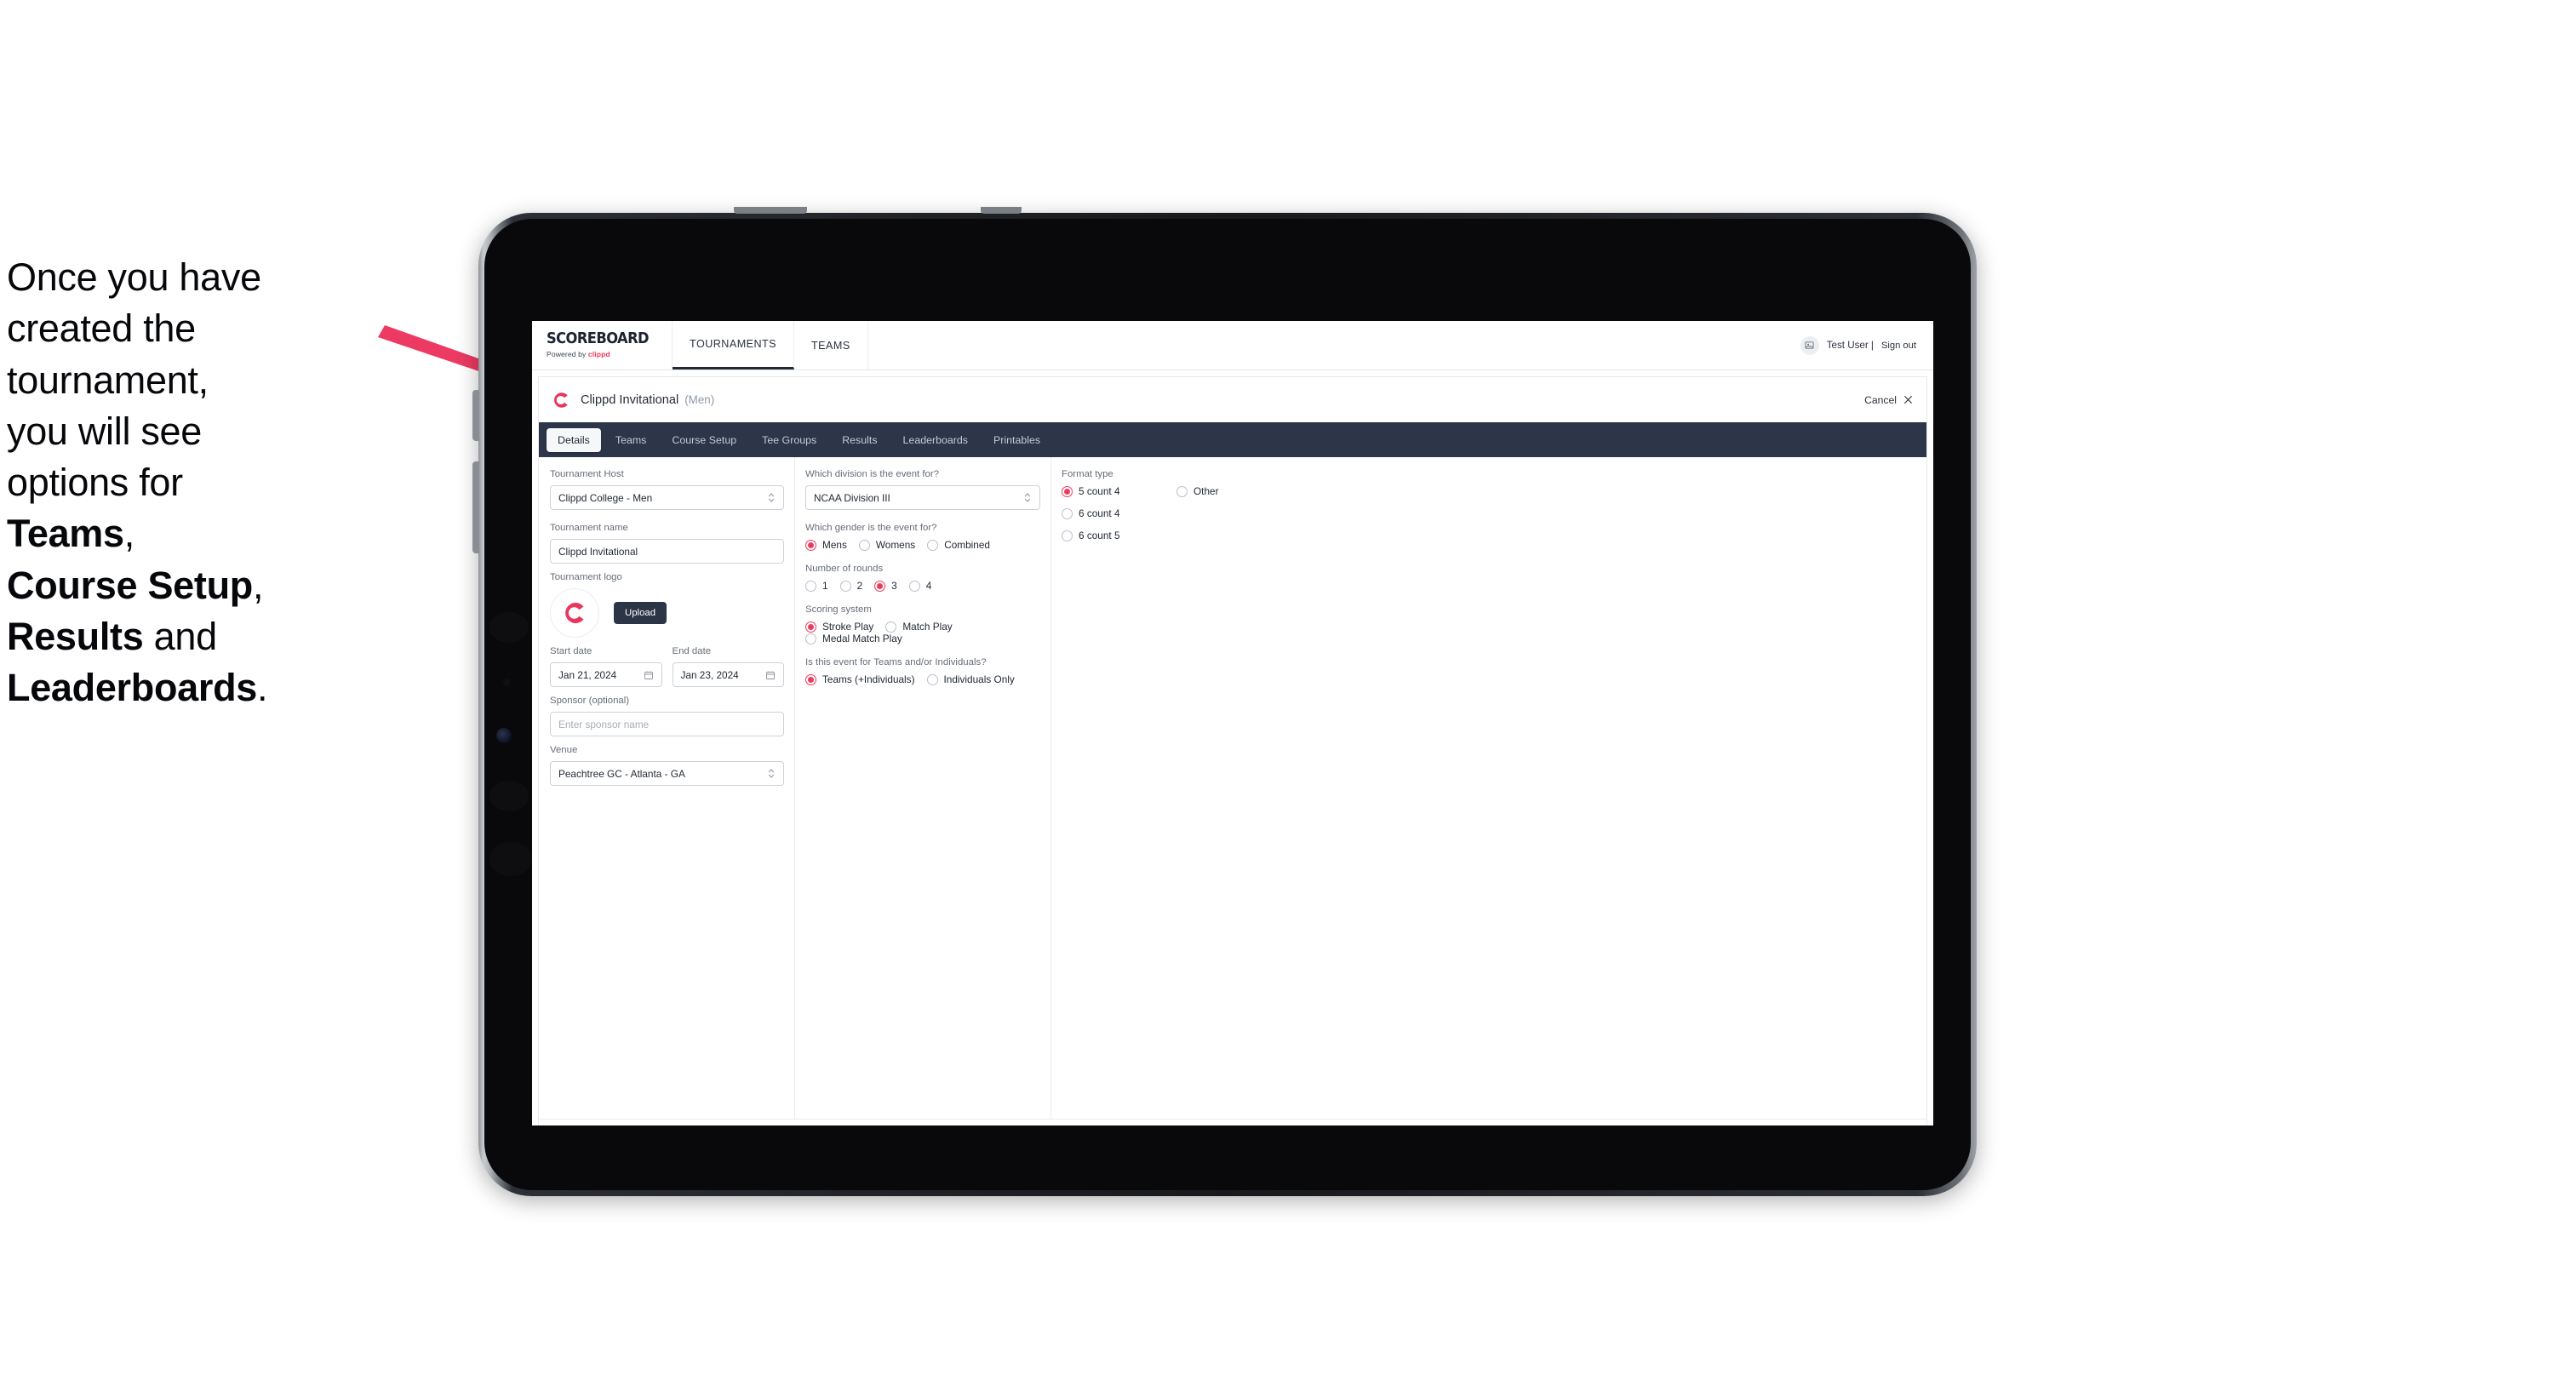 The height and width of the screenshot is (1386, 2576). Describe the element at coordinates (860, 440) in the screenshot. I see `tab-results: Results` at that location.